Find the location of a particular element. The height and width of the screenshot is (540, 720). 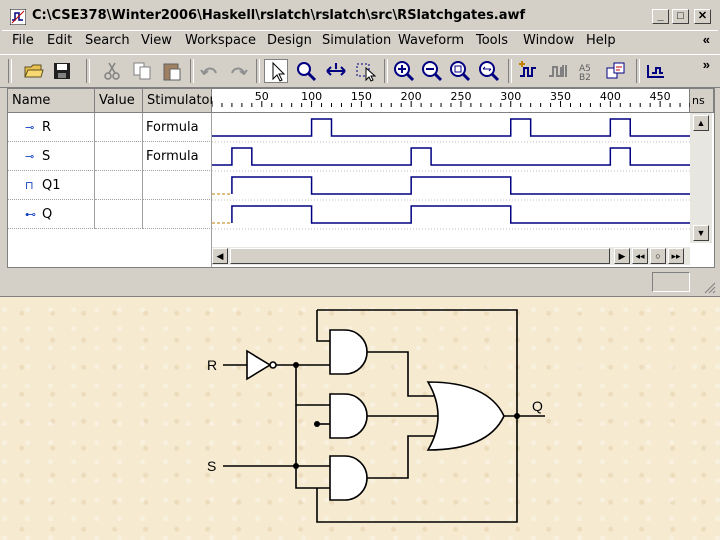

r-label: R is located at coordinates (212, 365).